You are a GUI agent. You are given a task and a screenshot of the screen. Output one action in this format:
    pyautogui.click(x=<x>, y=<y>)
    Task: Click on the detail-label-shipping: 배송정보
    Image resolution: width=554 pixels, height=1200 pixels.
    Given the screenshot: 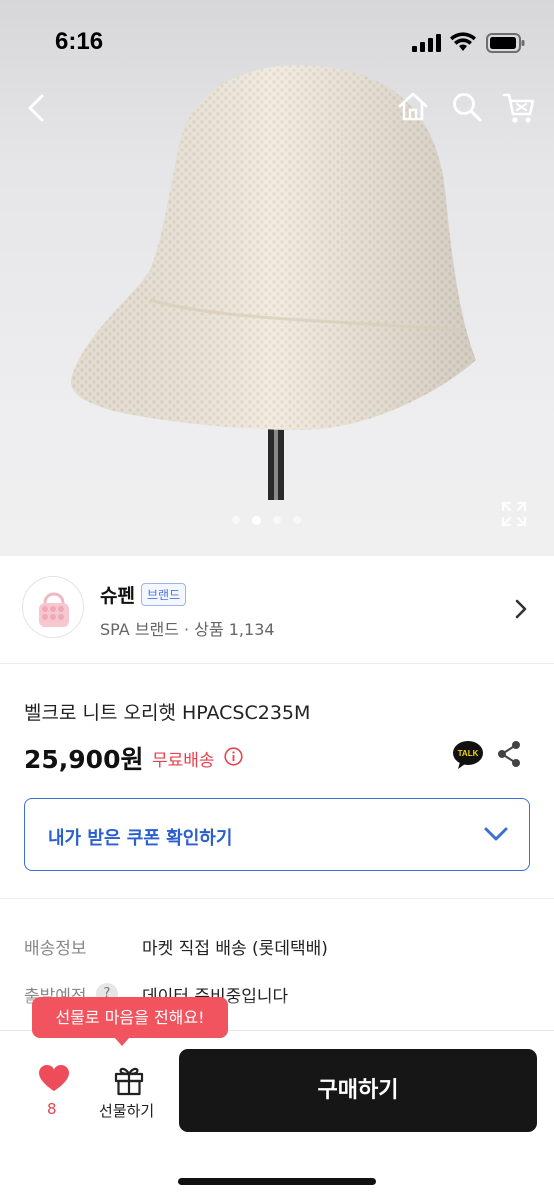 What is the action you would take?
    pyautogui.click(x=55, y=949)
    